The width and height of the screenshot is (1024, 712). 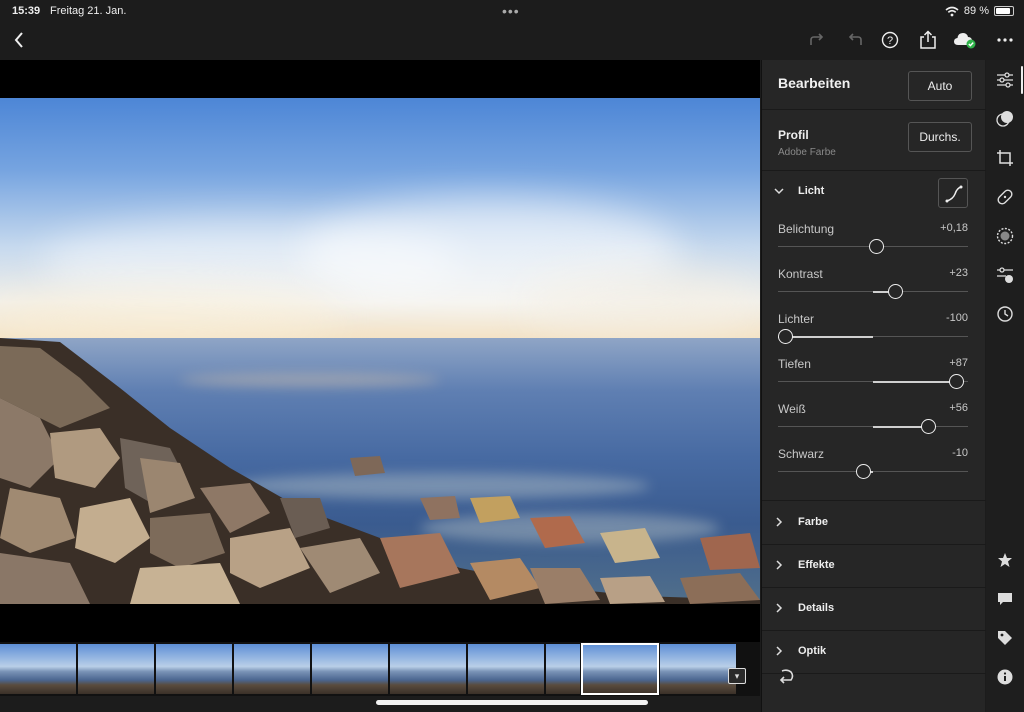 What do you see at coordinates (1005, 197) in the screenshot?
I see `healing-icon` at bounding box center [1005, 197].